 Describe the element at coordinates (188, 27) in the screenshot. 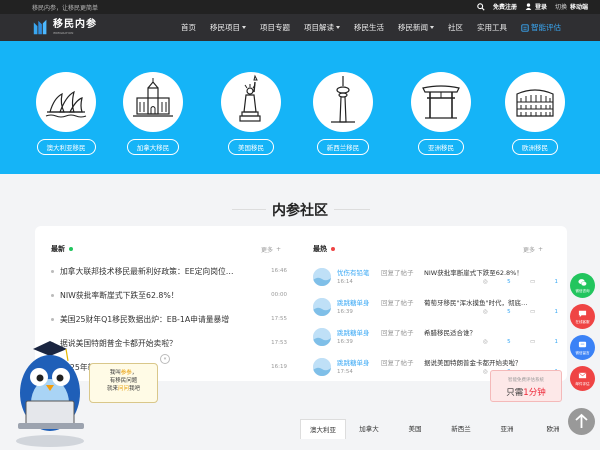

I see `nav-item: 首页` at that location.